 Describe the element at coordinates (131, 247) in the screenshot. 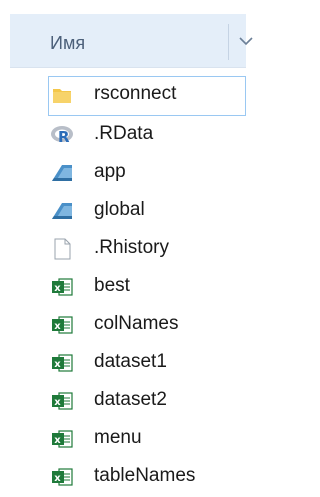

I see `file-name: .Rhistory` at that location.